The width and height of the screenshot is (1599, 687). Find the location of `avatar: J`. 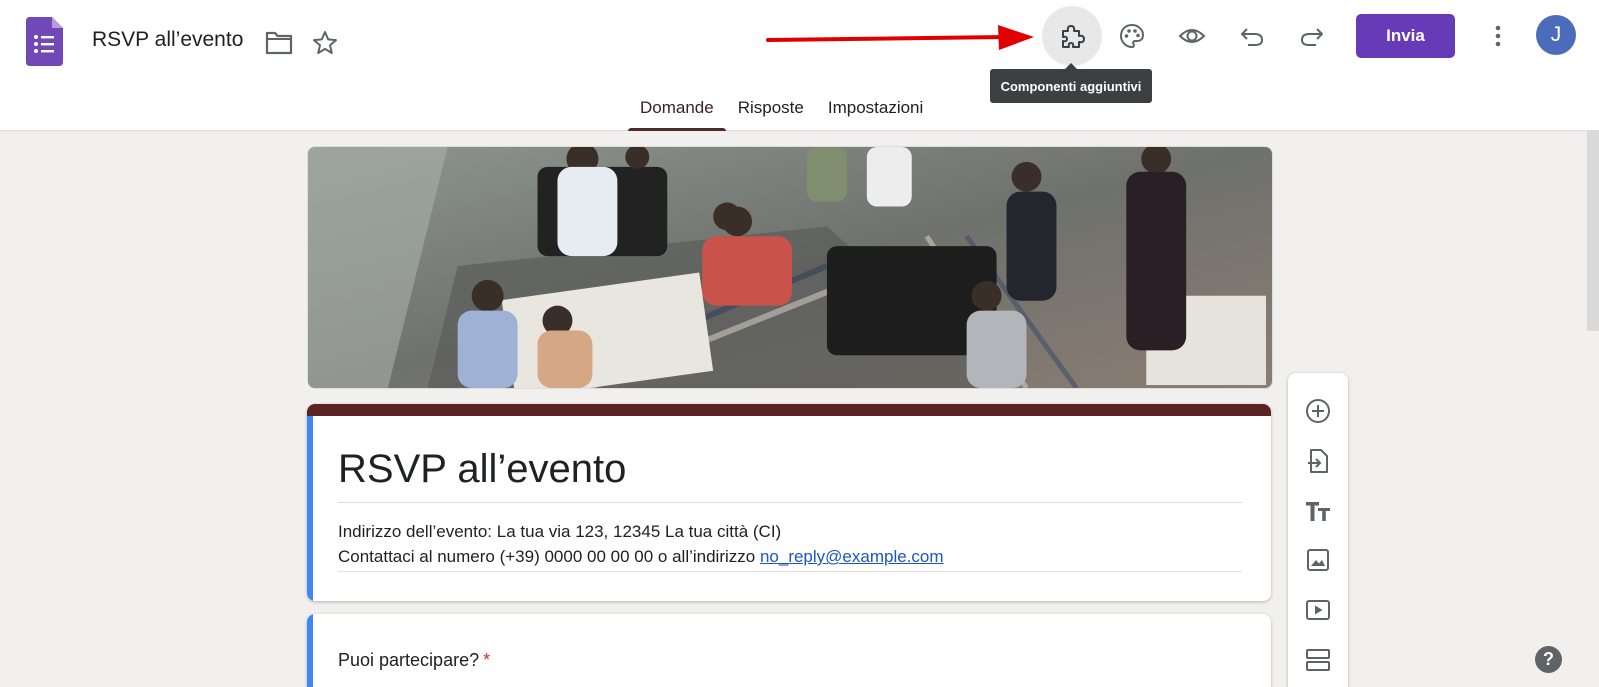

avatar: J is located at coordinates (1556, 35).